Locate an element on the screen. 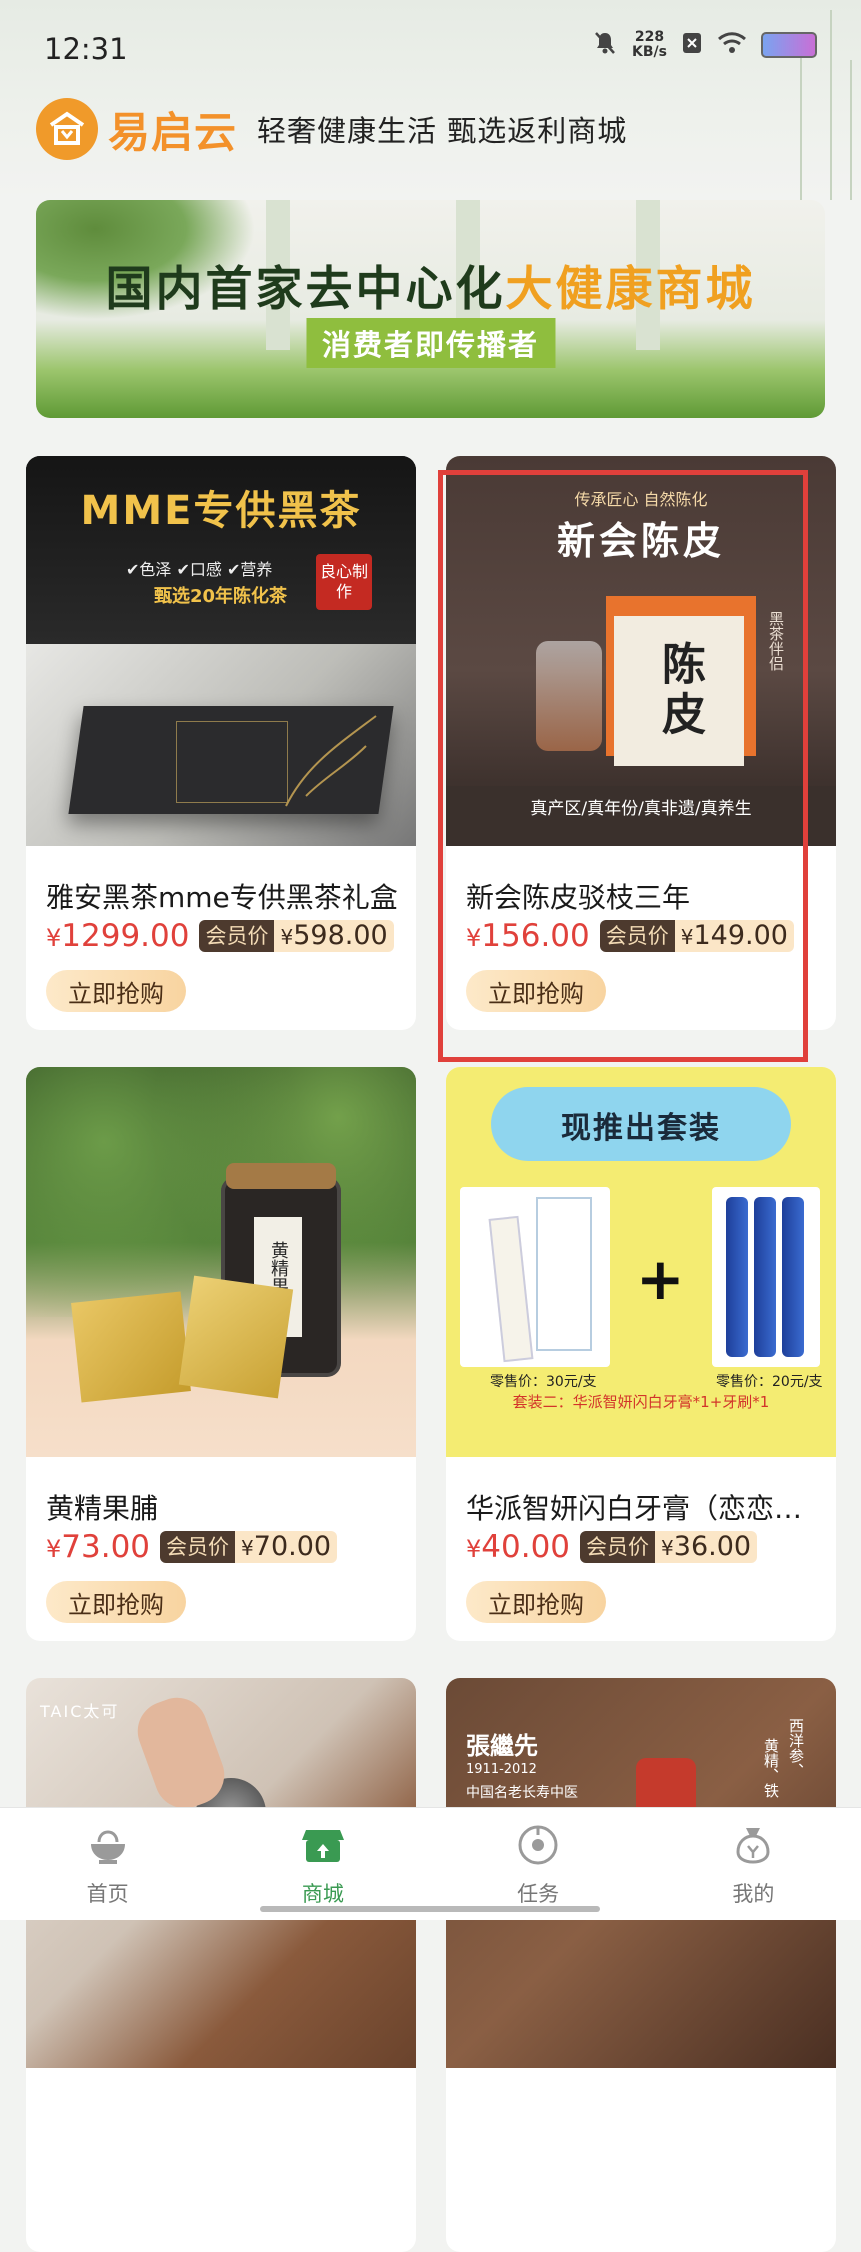 The width and height of the screenshot is (861, 2252). sim-off-icon is located at coordinates (692, 45).